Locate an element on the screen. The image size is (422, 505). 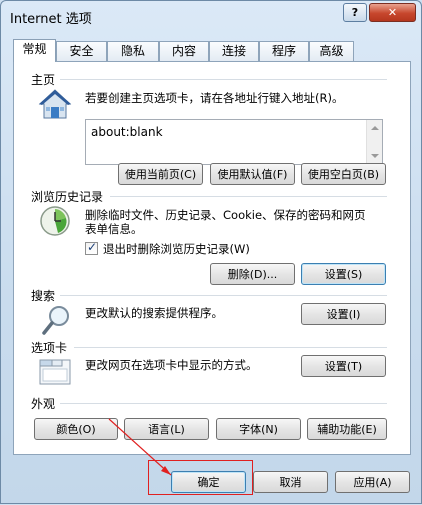
tab-general: 常规 is located at coordinates (34, 50).